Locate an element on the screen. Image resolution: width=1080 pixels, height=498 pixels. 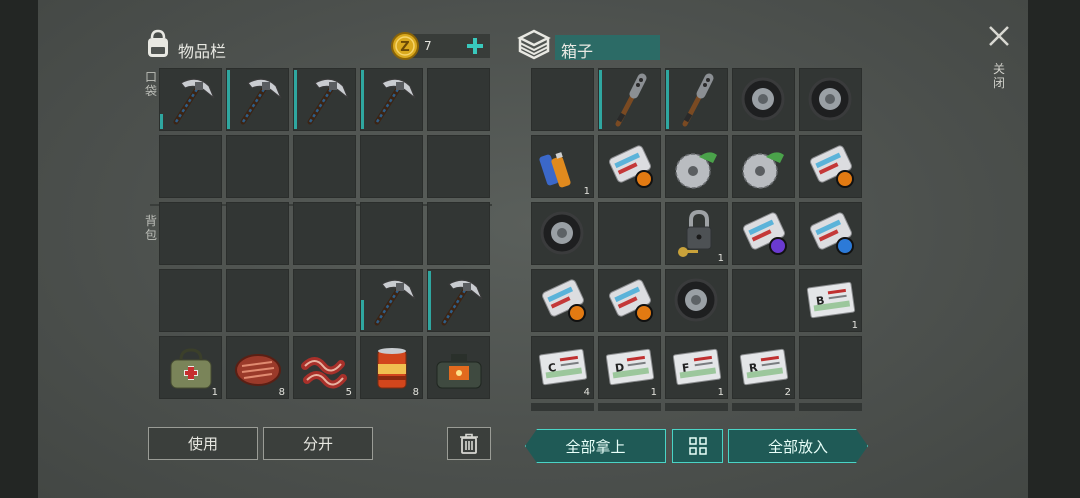
chest-slot: B1 is located at coordinates (830, 300).